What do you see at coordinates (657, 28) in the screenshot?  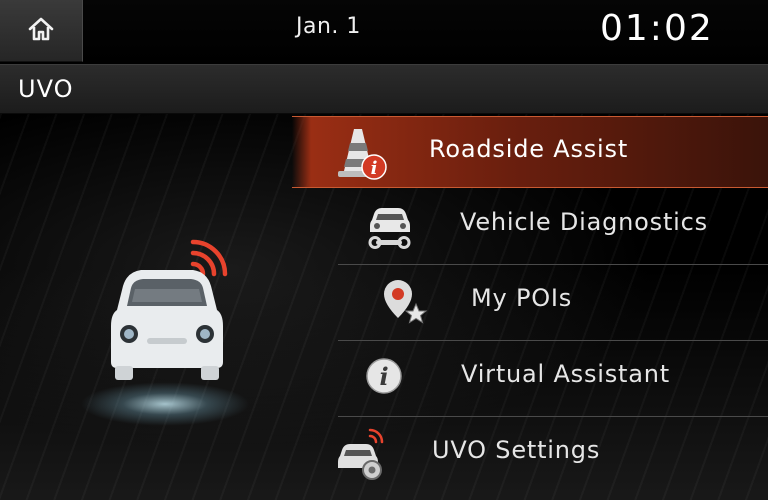 I see `clock-display: 01:02` at bounding box center [657, 28].